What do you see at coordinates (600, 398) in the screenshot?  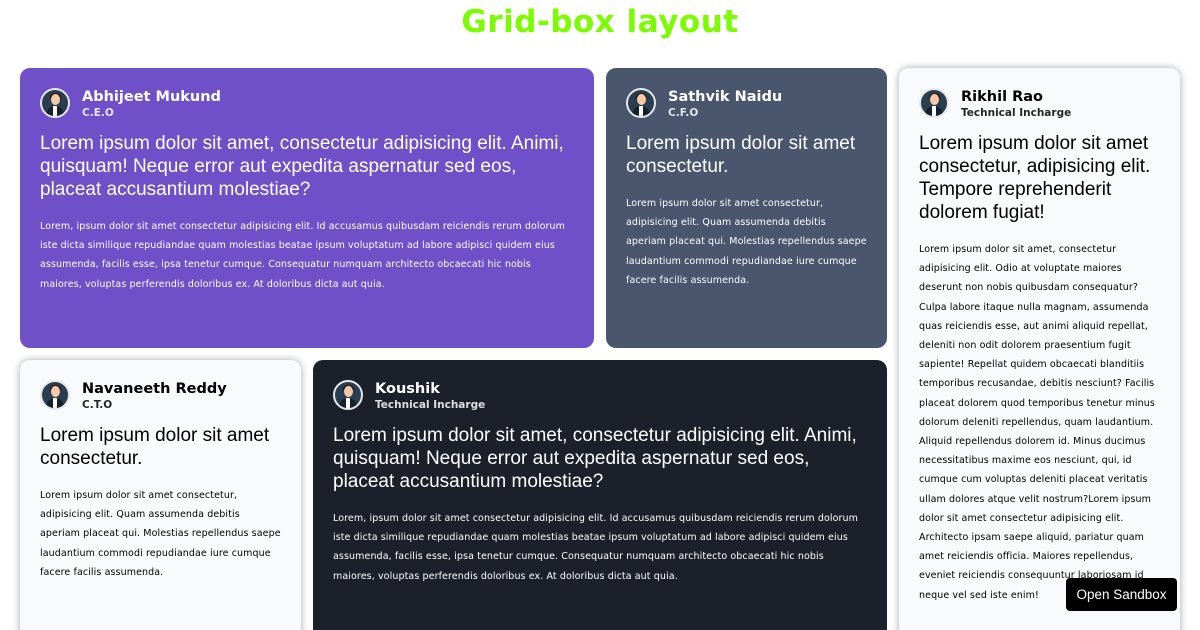 I see `card-header: Koushik Technical Incharge` at bounding box center [600, 398].